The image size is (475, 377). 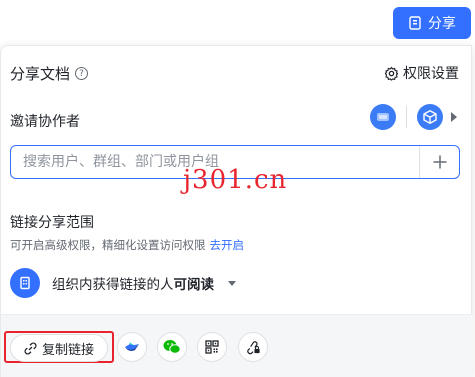 I want to click on link-scope-label: 链接分享范围, so click(x=52, y=223).